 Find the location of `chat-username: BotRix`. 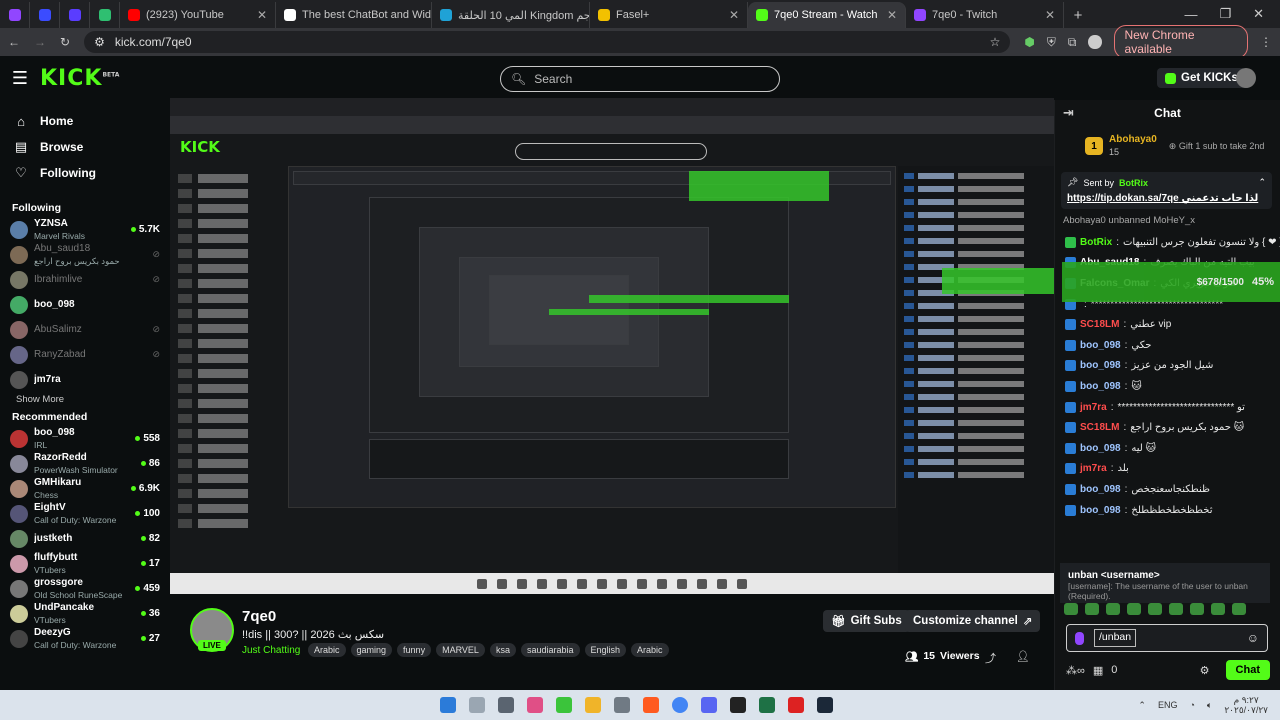

chat-username: BotRix is located at coordinates (1096, 242).